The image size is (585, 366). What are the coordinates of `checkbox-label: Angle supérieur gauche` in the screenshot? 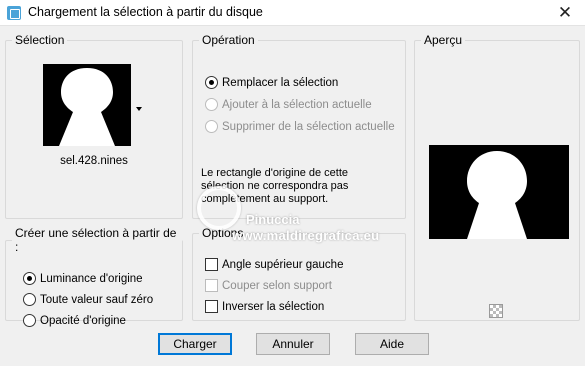 It's located at (283, 264).